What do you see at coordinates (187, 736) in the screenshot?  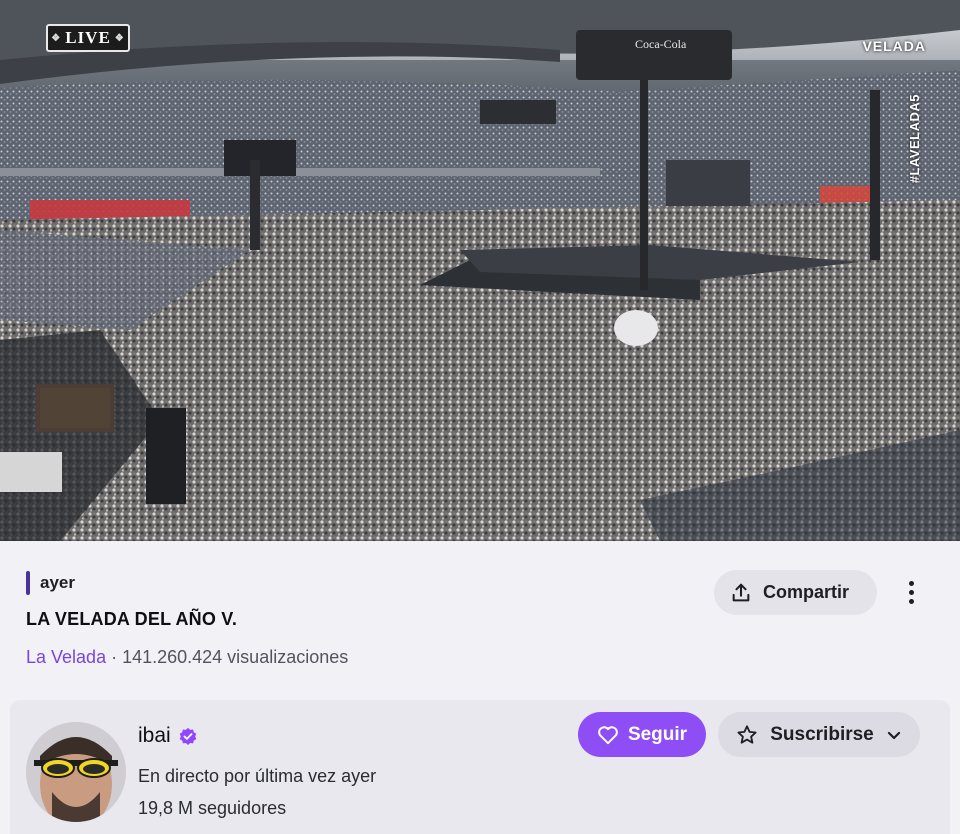 I see `verified-badge-icon` at bounding box center [187, 736].